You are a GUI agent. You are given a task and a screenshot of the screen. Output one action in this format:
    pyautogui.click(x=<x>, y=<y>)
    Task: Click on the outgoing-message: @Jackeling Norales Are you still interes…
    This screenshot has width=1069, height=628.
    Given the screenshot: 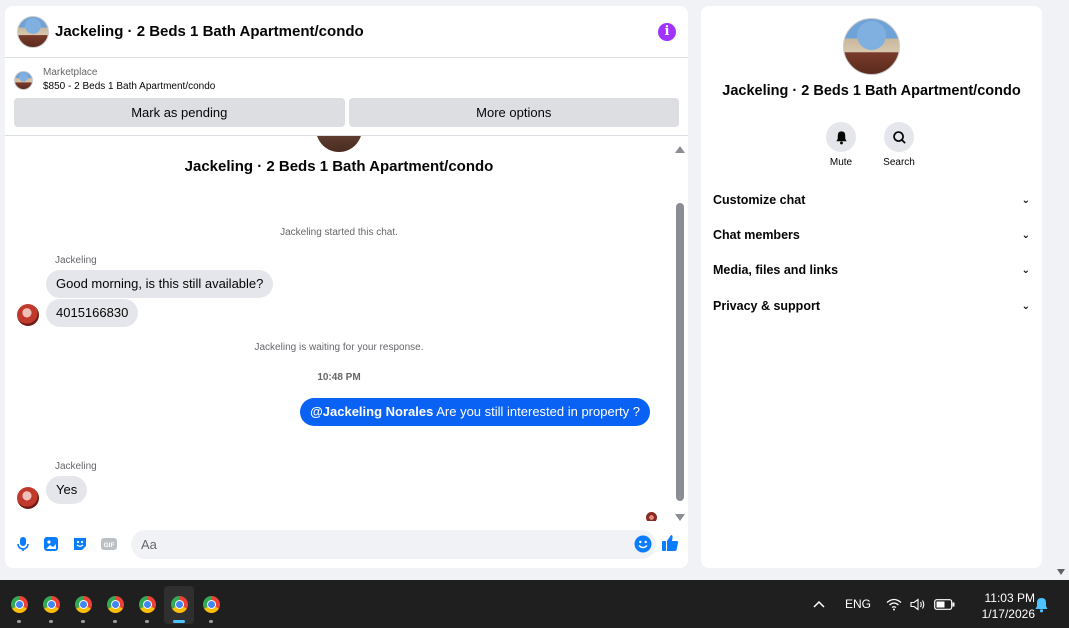 What is the action you would take?
    pyautogui.click(x=475, y=412)
    